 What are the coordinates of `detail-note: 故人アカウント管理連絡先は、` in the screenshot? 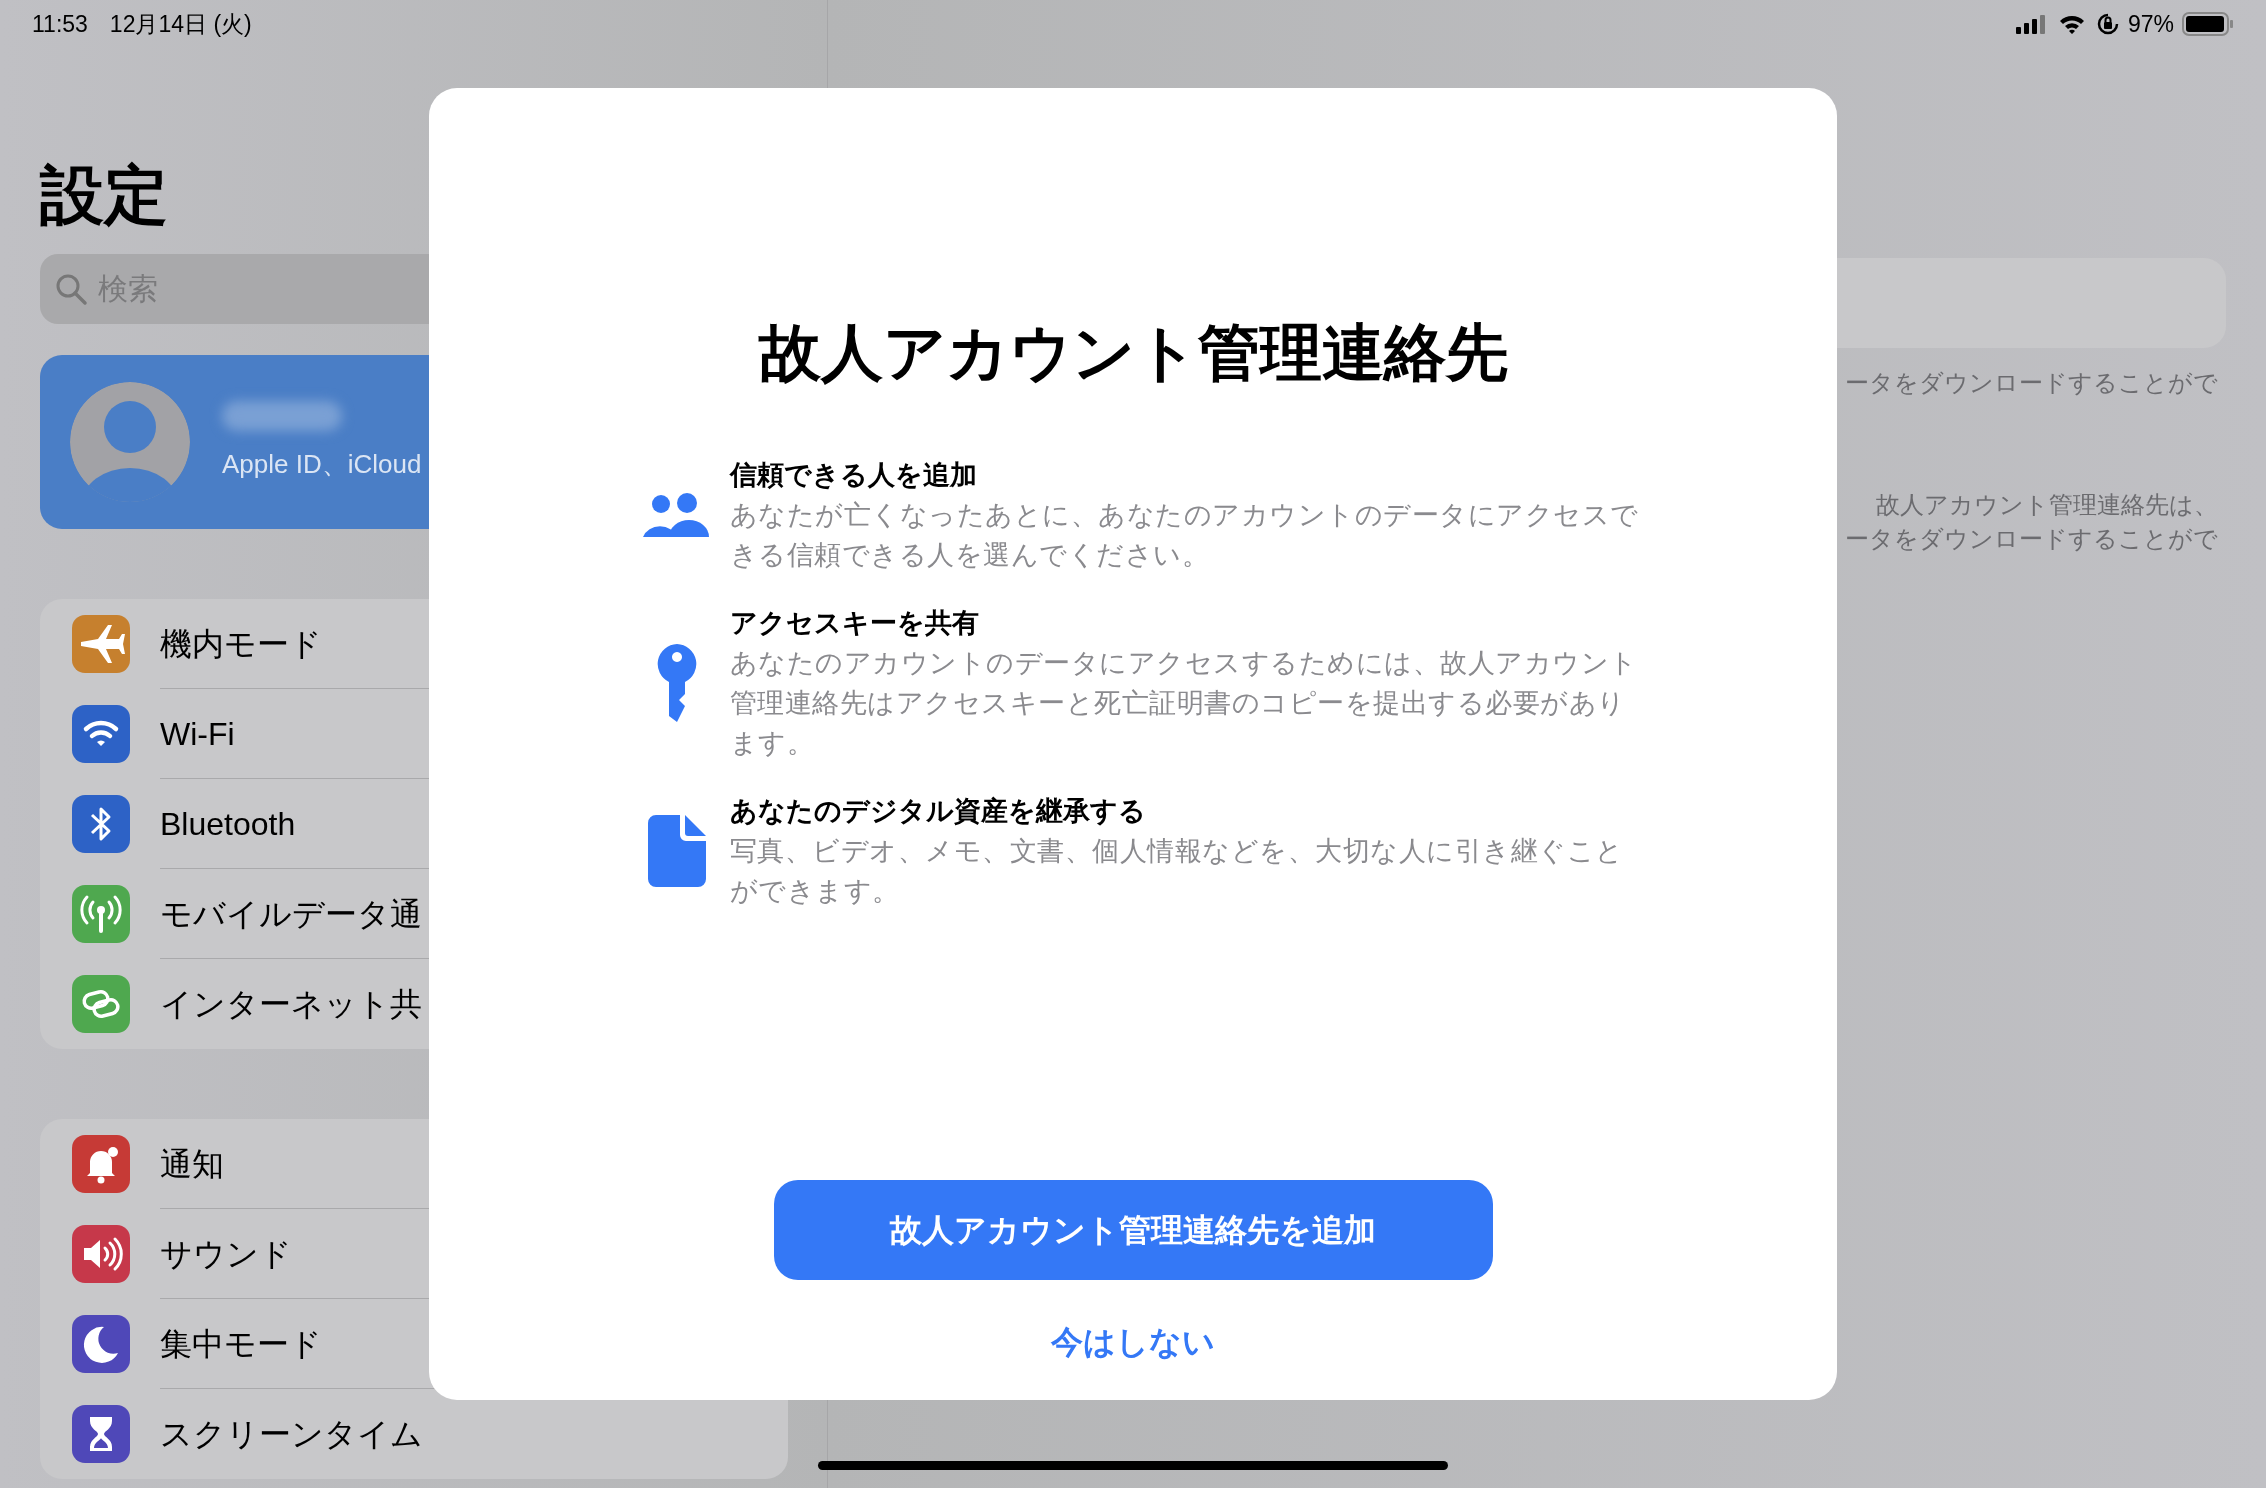 It's located at (2047, 505).